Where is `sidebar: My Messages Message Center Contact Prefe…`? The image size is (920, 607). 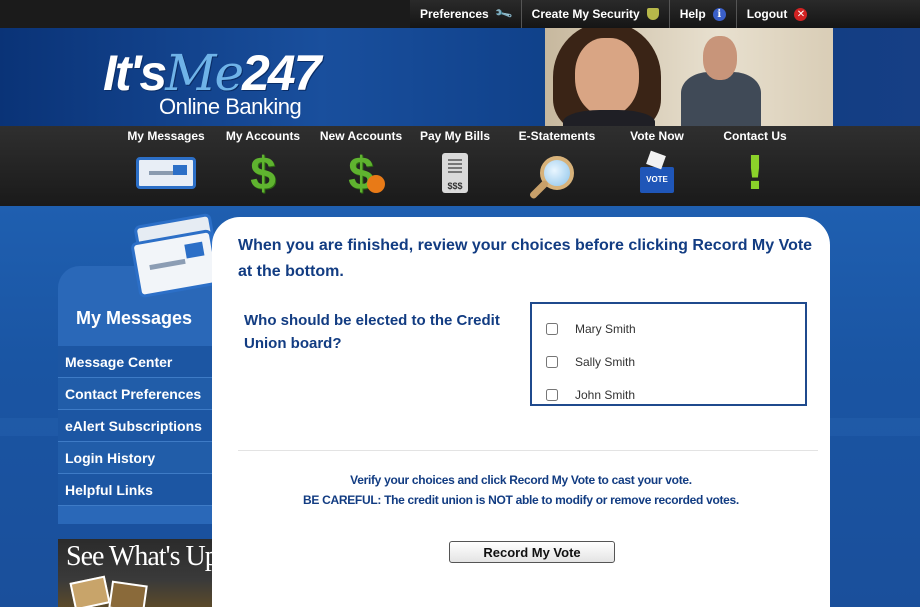 sidebar: My Messages Message Center Contact Prefe… is located at coordinates (142, 395).